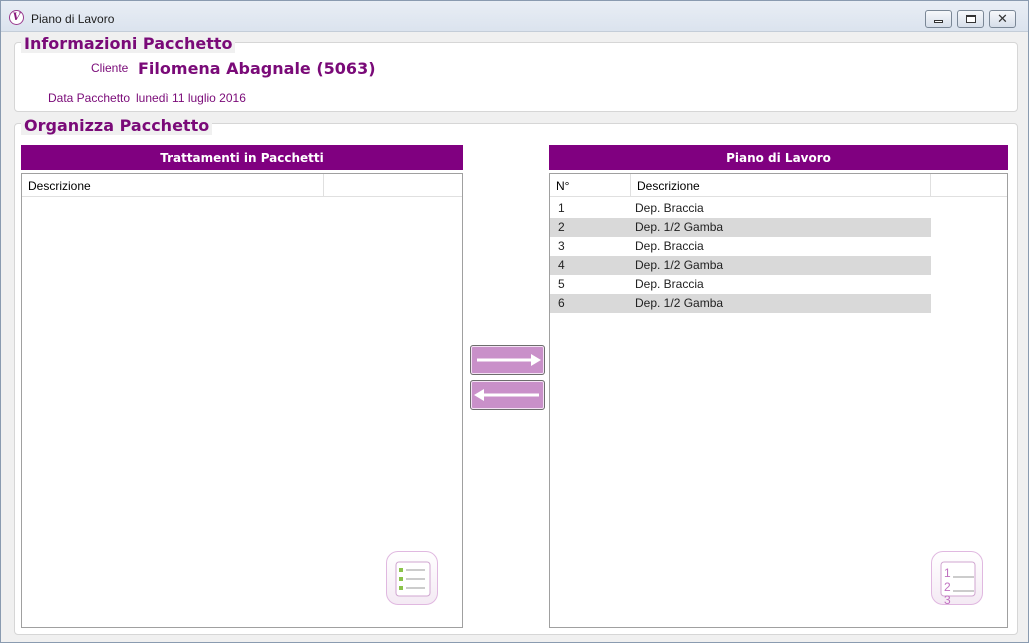 The width and height of the screenshot is (1029, 643). Describe the element at coordinates (778, 157) in the screenshot. I see `piano-lavoro-header: Piano di Lavoro` at that location.